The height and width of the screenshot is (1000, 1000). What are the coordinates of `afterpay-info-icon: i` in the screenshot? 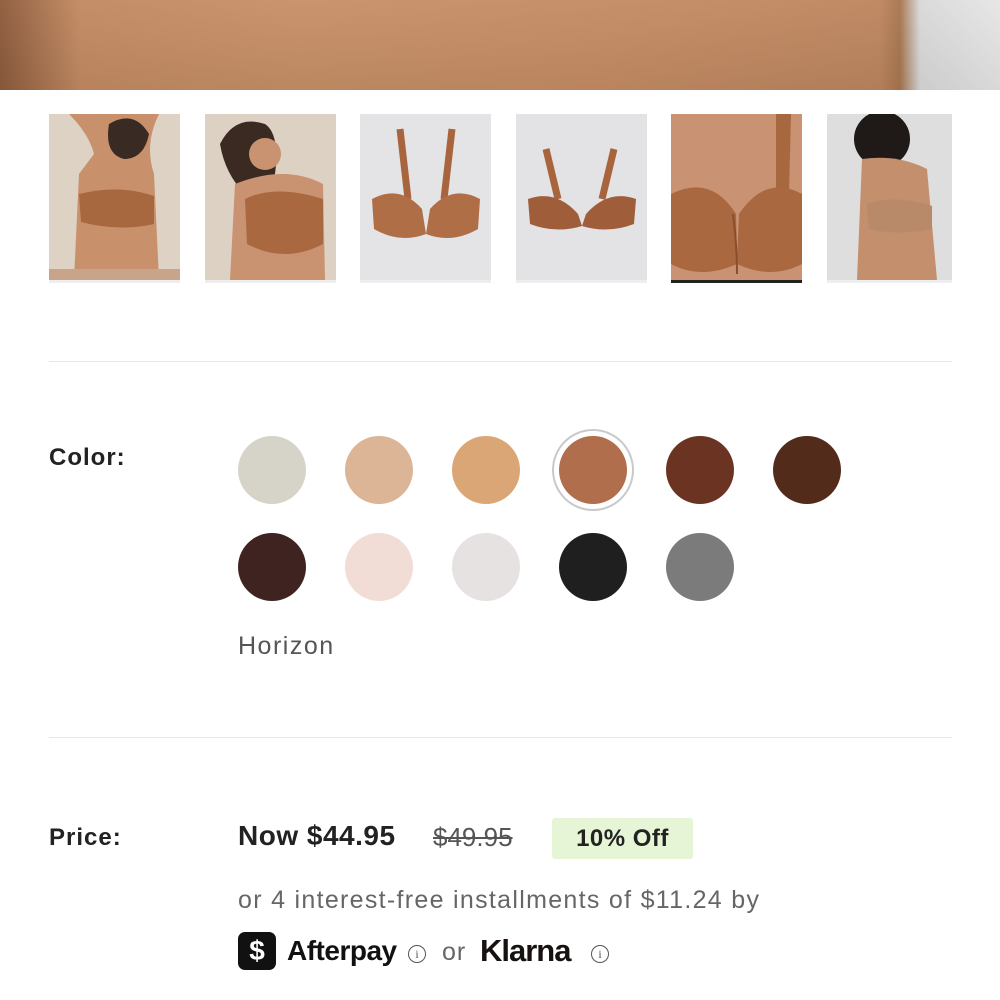 It's located at (417, 954).